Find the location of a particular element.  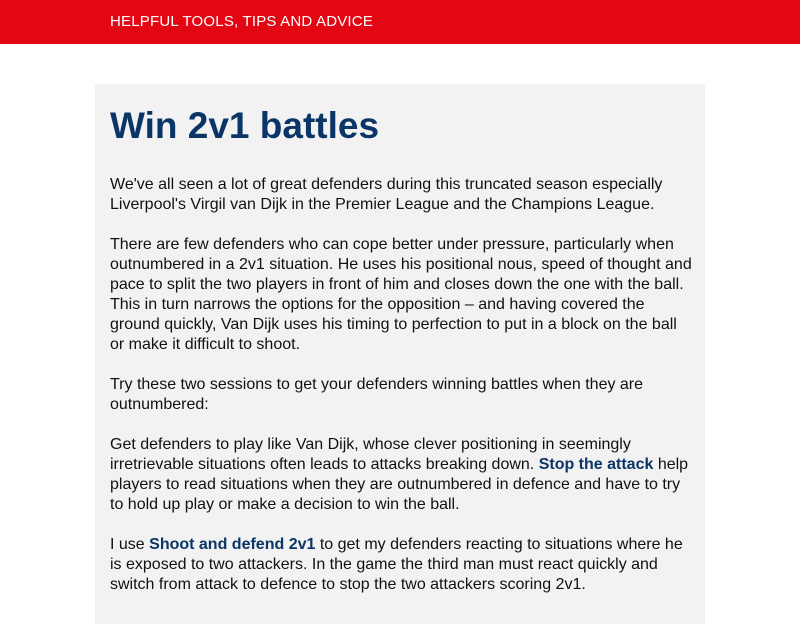

stop-the-attack-link: Stop the attack is located at coordinates (596, 464).